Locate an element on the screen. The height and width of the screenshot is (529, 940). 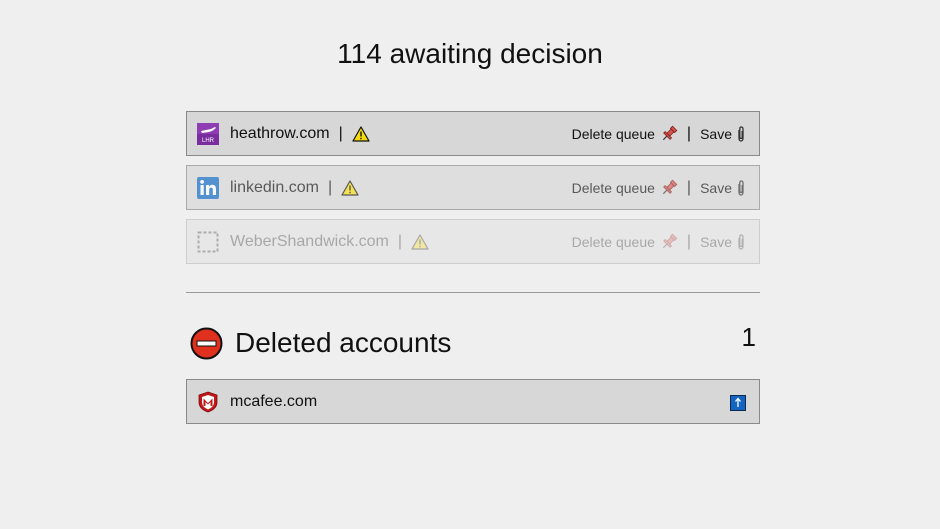
linkedin-logo-icon is located at coordinates (208, 187).